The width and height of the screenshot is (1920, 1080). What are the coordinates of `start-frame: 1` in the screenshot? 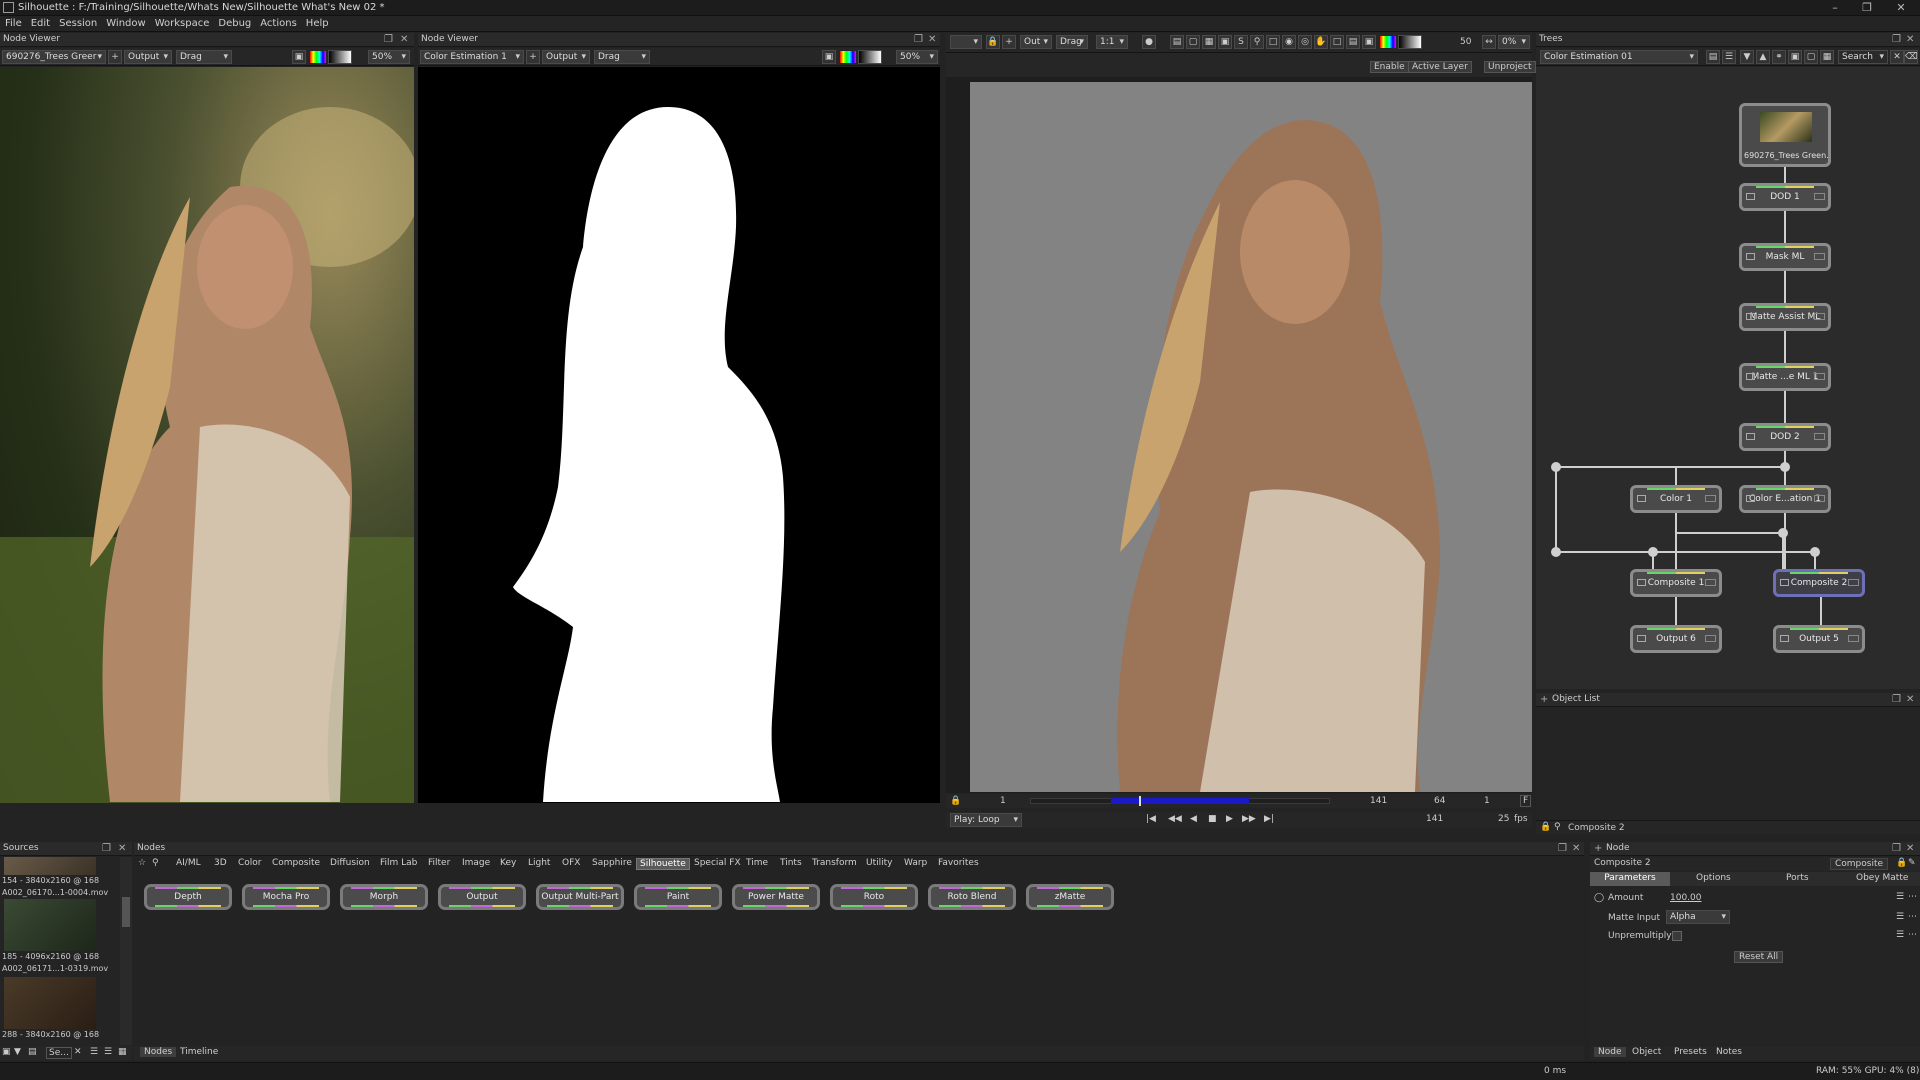 It's located at (1003, 801).